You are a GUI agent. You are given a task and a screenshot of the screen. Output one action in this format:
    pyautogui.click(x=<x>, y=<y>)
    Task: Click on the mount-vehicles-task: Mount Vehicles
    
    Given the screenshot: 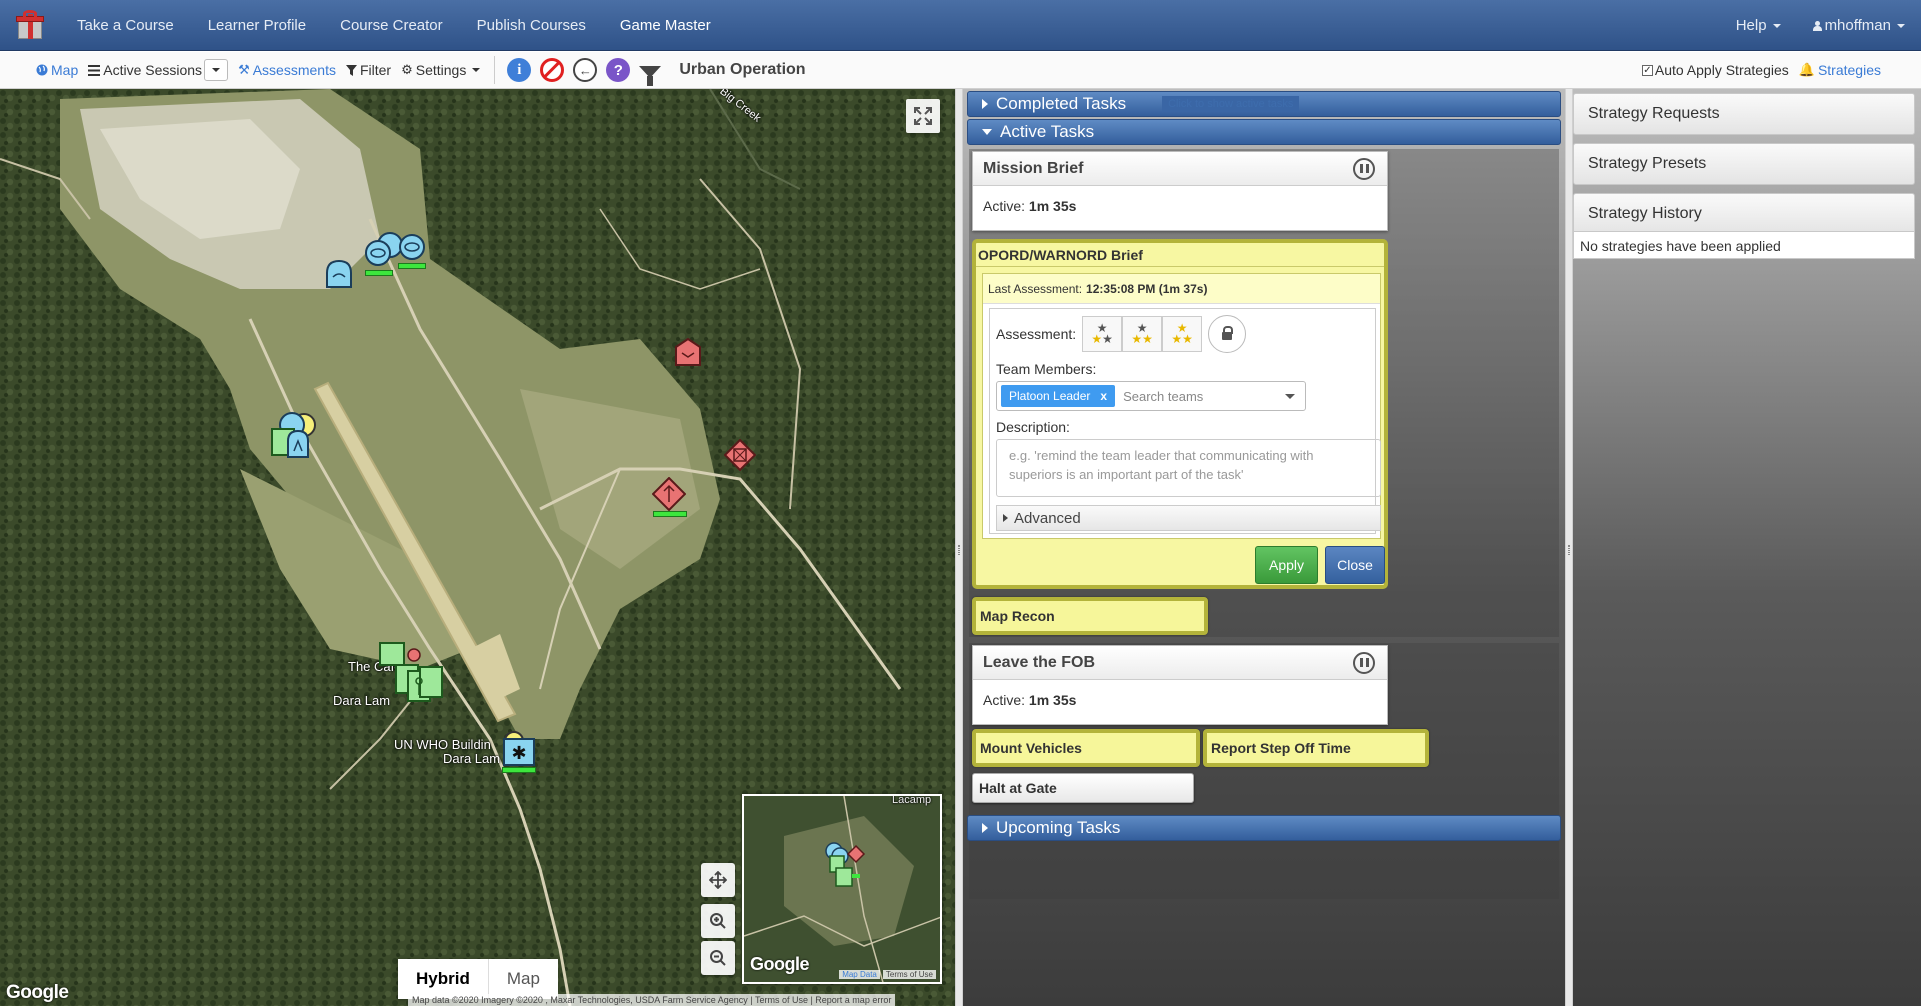 What is the action you would take?
    pyautogui.click(x=1086, y=748)
    